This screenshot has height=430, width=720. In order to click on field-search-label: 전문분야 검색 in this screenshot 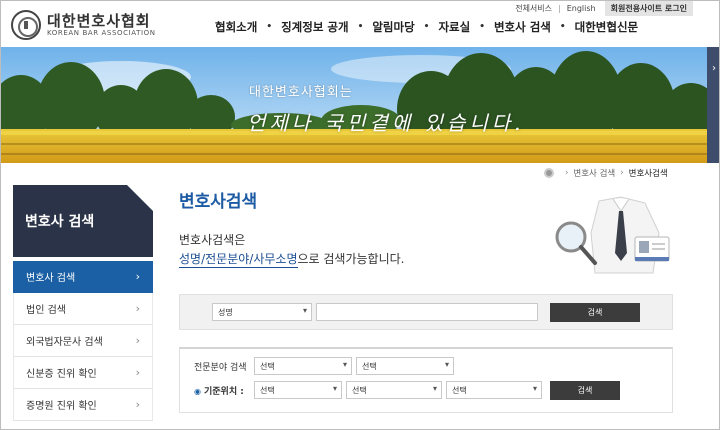, I will do `click(220, 368)`.